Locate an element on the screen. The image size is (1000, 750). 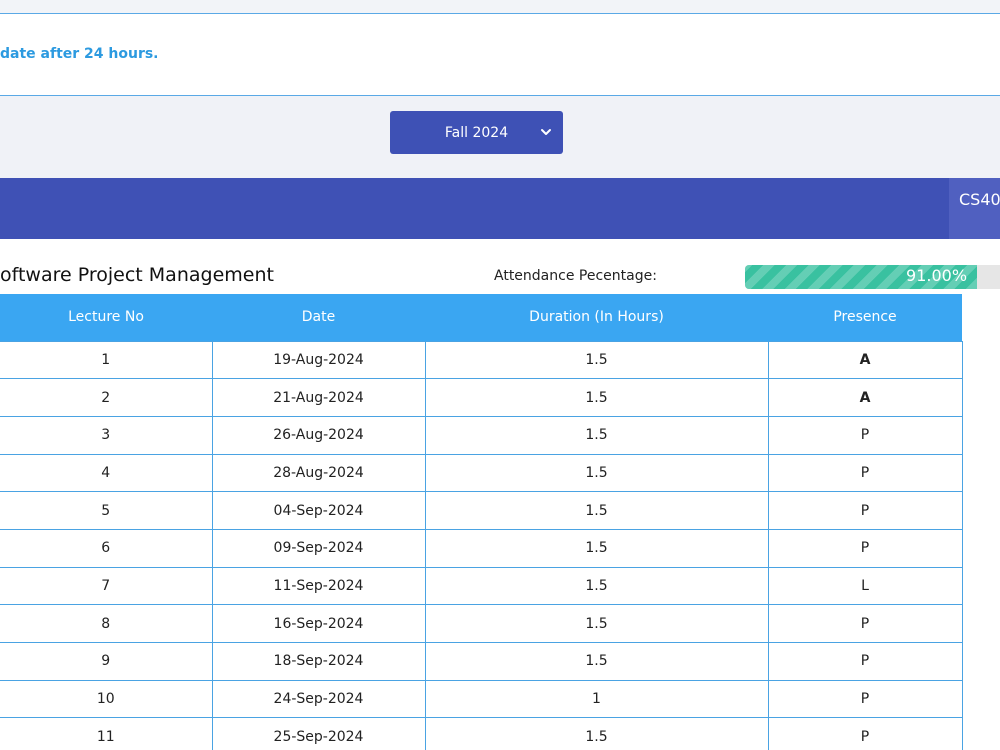
table-row: 5 04-Sep-2024 1.5 P is located at coordinates (481, 510).